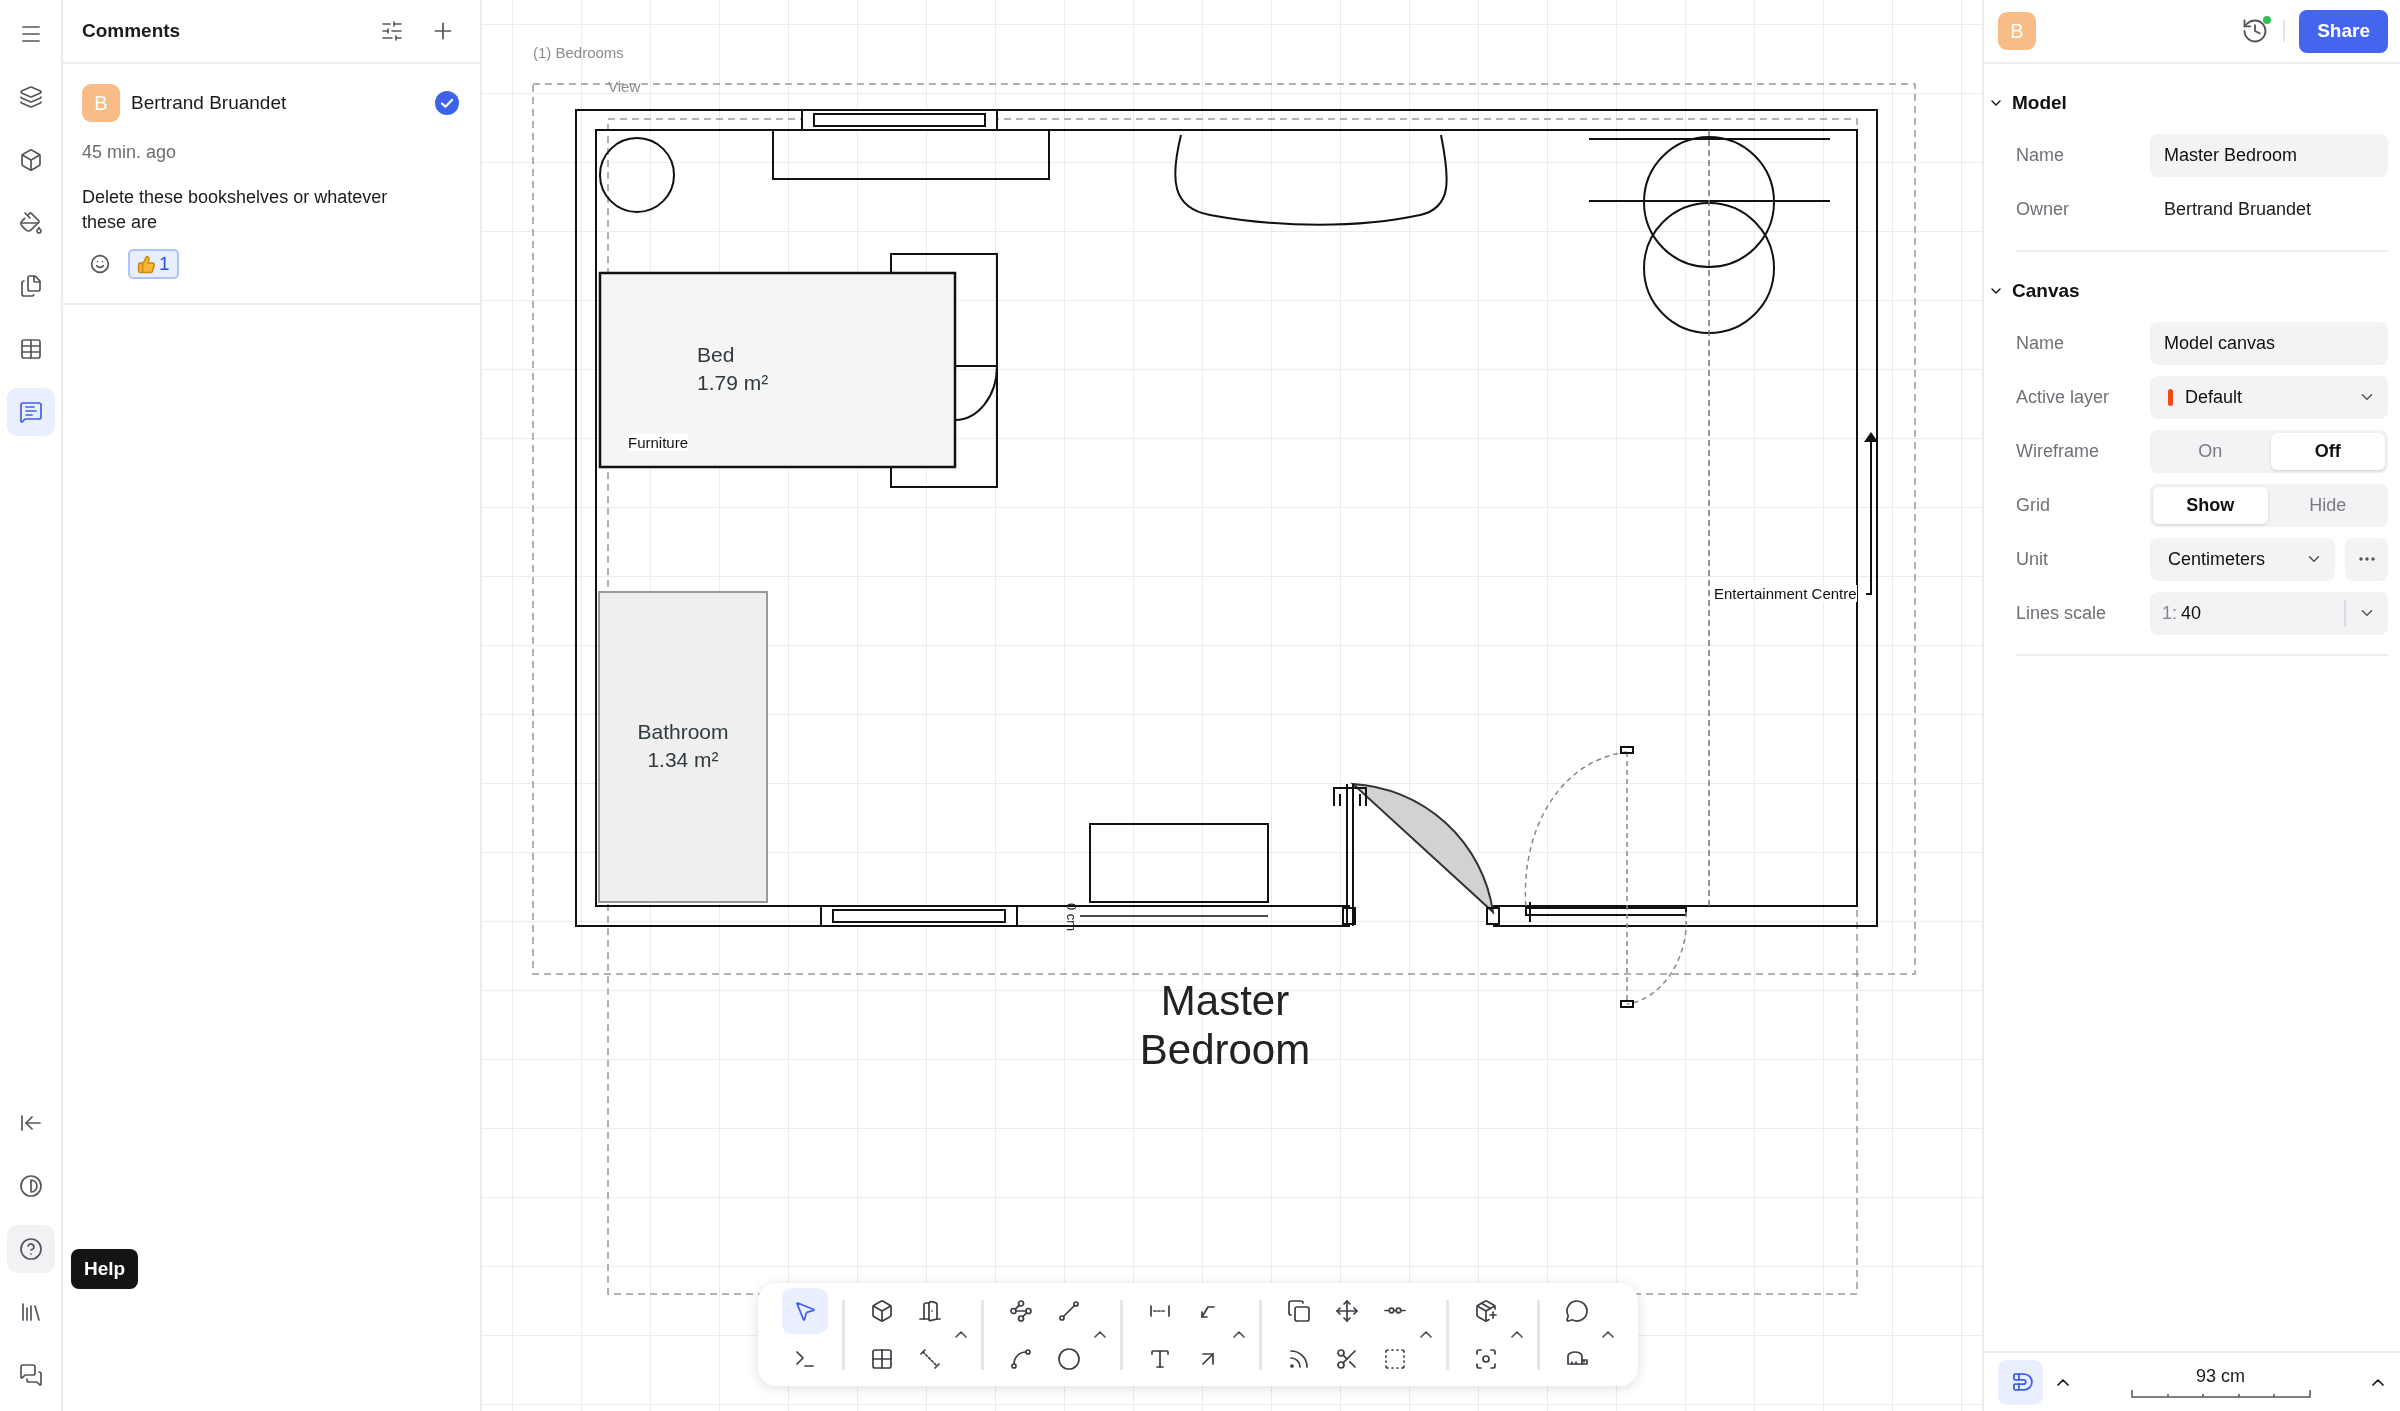 The image size is (2400, 1411). Describe the element at coordinates (2062, 613) in the screenshot. I see `field-label: Lines scale` at that location.